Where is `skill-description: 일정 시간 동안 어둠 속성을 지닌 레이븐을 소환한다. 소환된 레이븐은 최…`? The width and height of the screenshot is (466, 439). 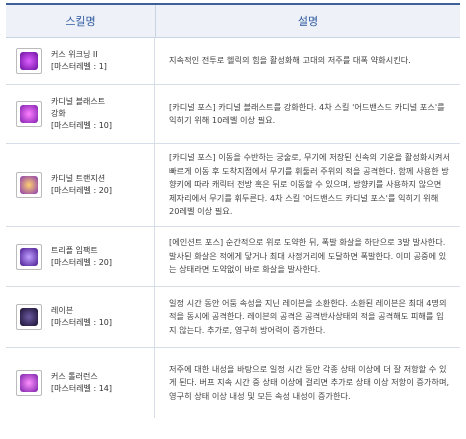
skill-description: 일정 시간 동안 어둠 속성을 지닌 레이븐을 소환한다. 소환된 레이븐은 최… is located at coordinates (308, 316).